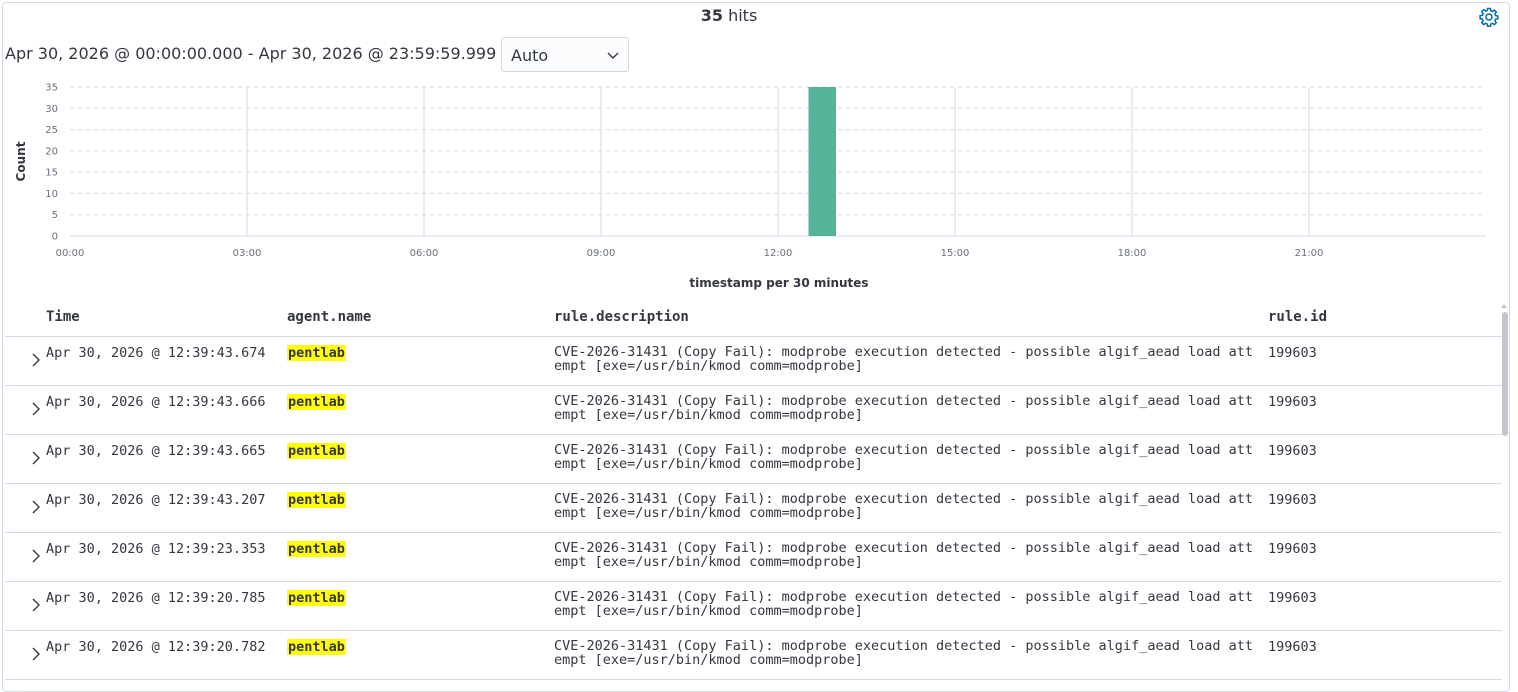 The width and height of the screenshot is (1518, 692). I want to click on x-tick-label: 00:00, so click(70, 253).